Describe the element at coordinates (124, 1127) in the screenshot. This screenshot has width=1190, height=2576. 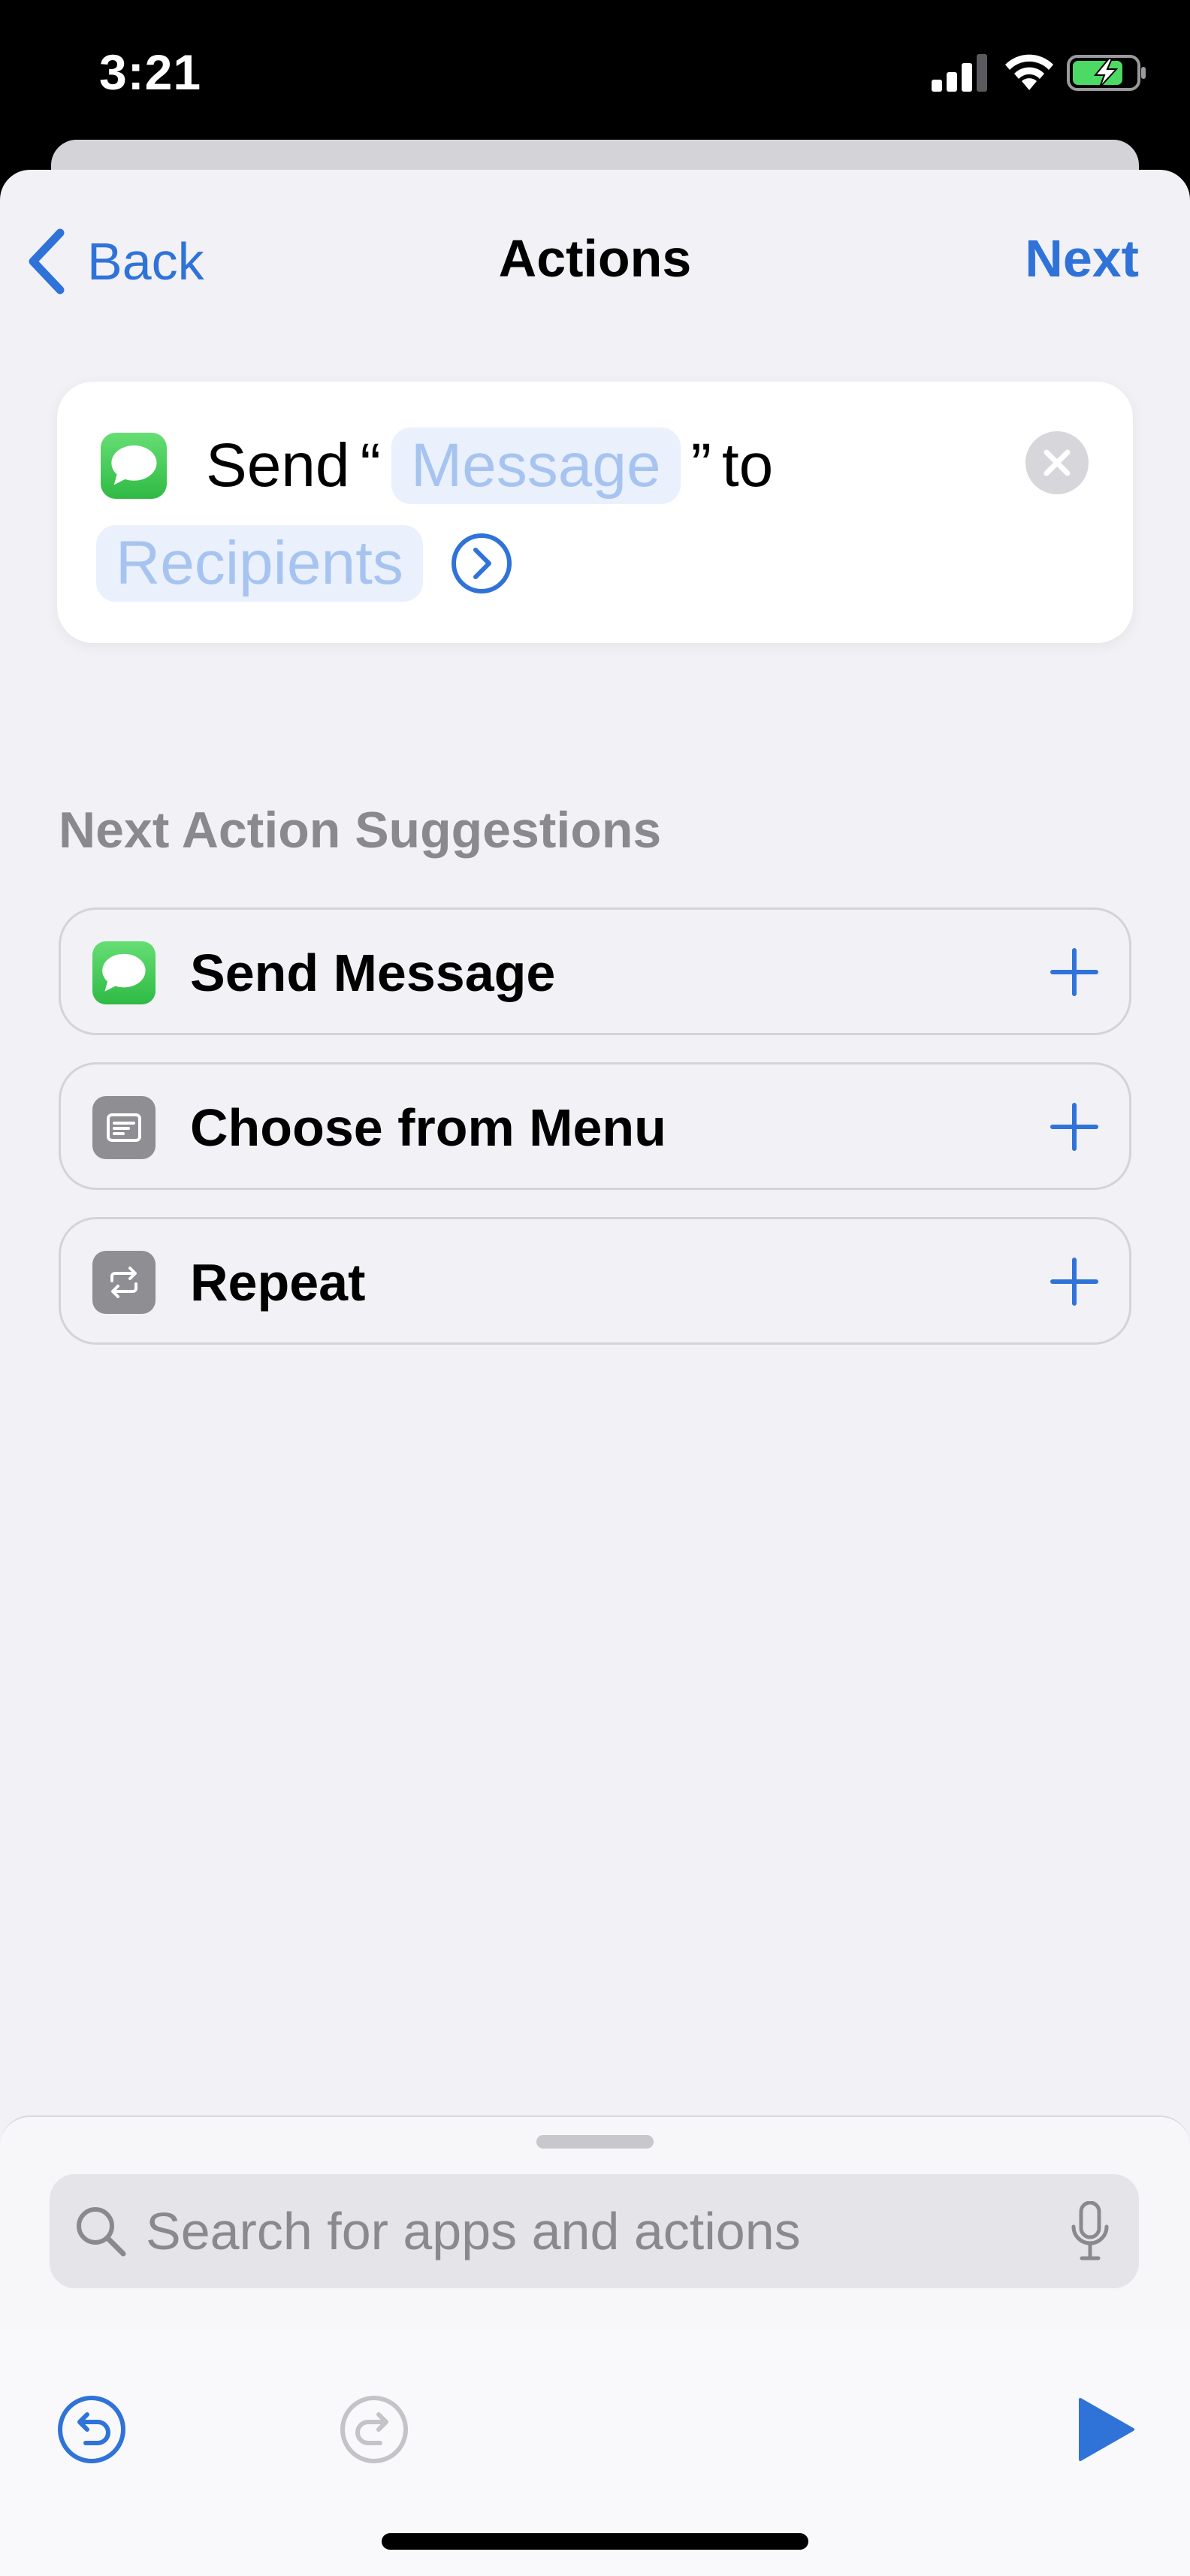
I see `menu-icon` at that location.